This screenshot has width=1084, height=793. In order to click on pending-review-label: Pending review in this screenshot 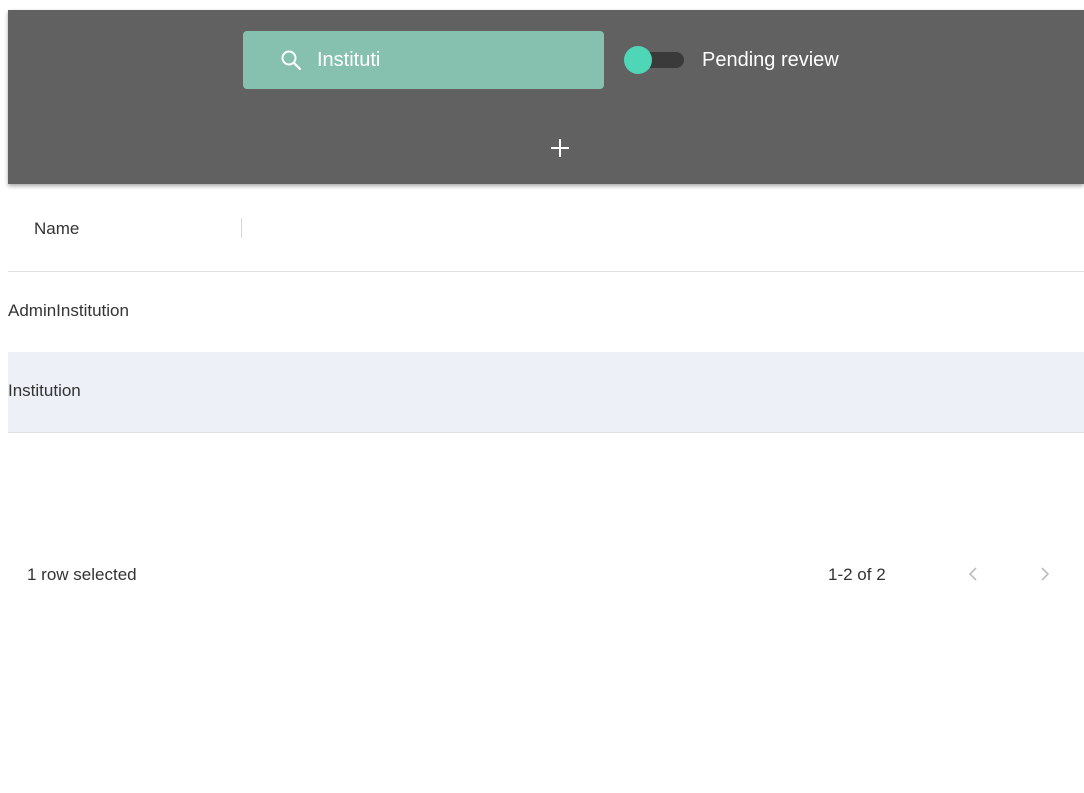, I will do `click(770, 60)`.